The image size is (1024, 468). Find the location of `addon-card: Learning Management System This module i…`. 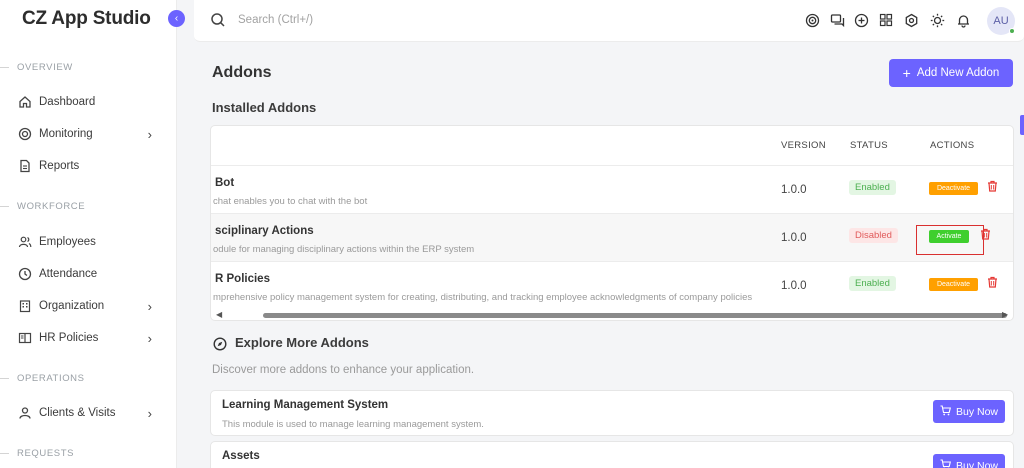

addon-card: Learning Management System This module i… is located at coordinates (612, 413).